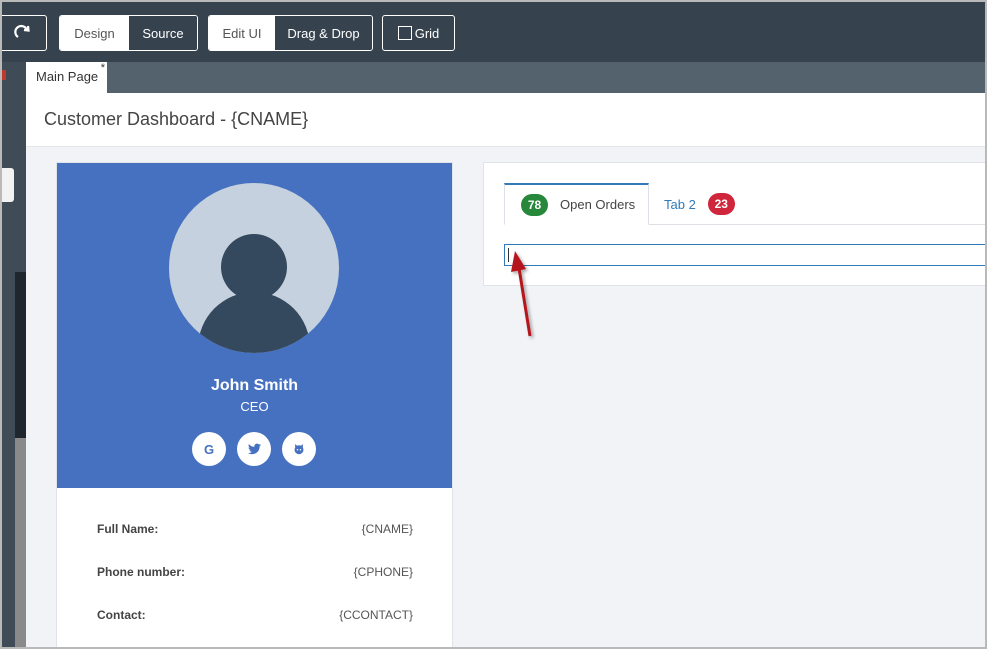 This screenshot has width=987, height=649. Describe the element at coordinates (521, 294) in the screenshot. I see `annotation-arrow` at that location.